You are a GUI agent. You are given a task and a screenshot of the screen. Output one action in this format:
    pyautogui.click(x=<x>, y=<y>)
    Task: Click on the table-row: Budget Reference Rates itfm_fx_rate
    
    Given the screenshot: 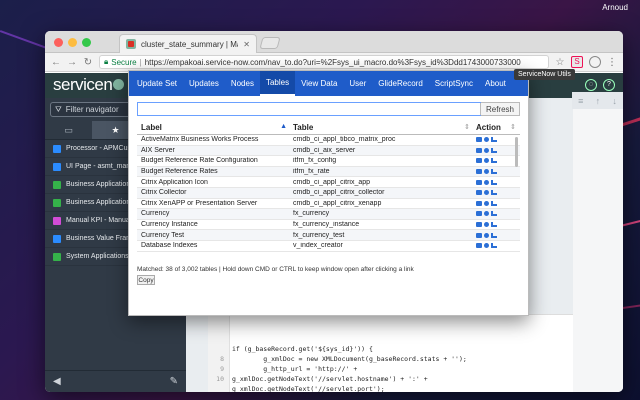 What is the action you would take?
    pyautogui.click(x=328, y=172)
    